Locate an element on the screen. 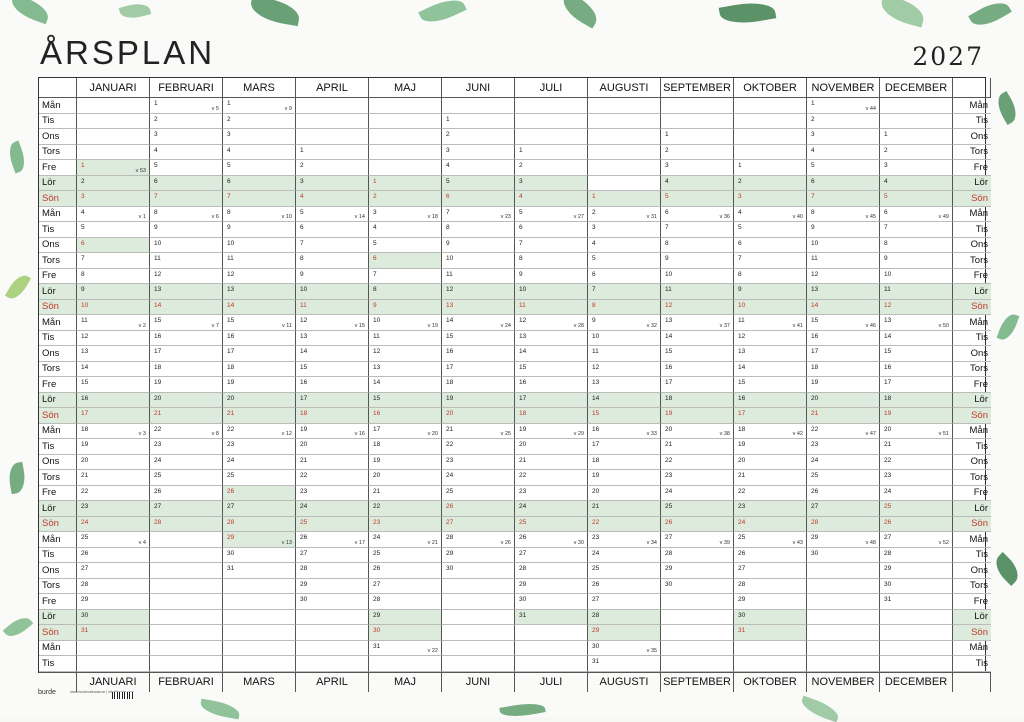 Image resolution: width=1024 pixels, height=722 pixels. day-number: 6 is located at coordinates (375, 258).